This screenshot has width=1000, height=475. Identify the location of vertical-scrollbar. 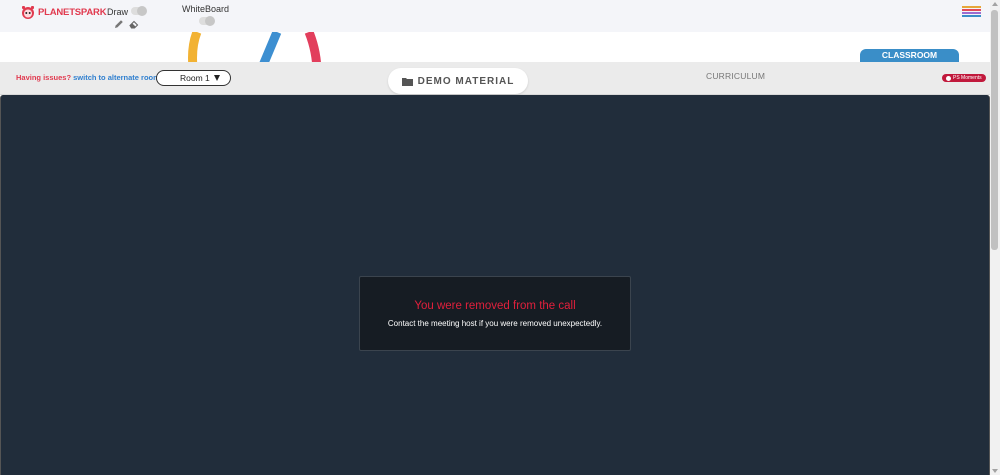
(995, 237).